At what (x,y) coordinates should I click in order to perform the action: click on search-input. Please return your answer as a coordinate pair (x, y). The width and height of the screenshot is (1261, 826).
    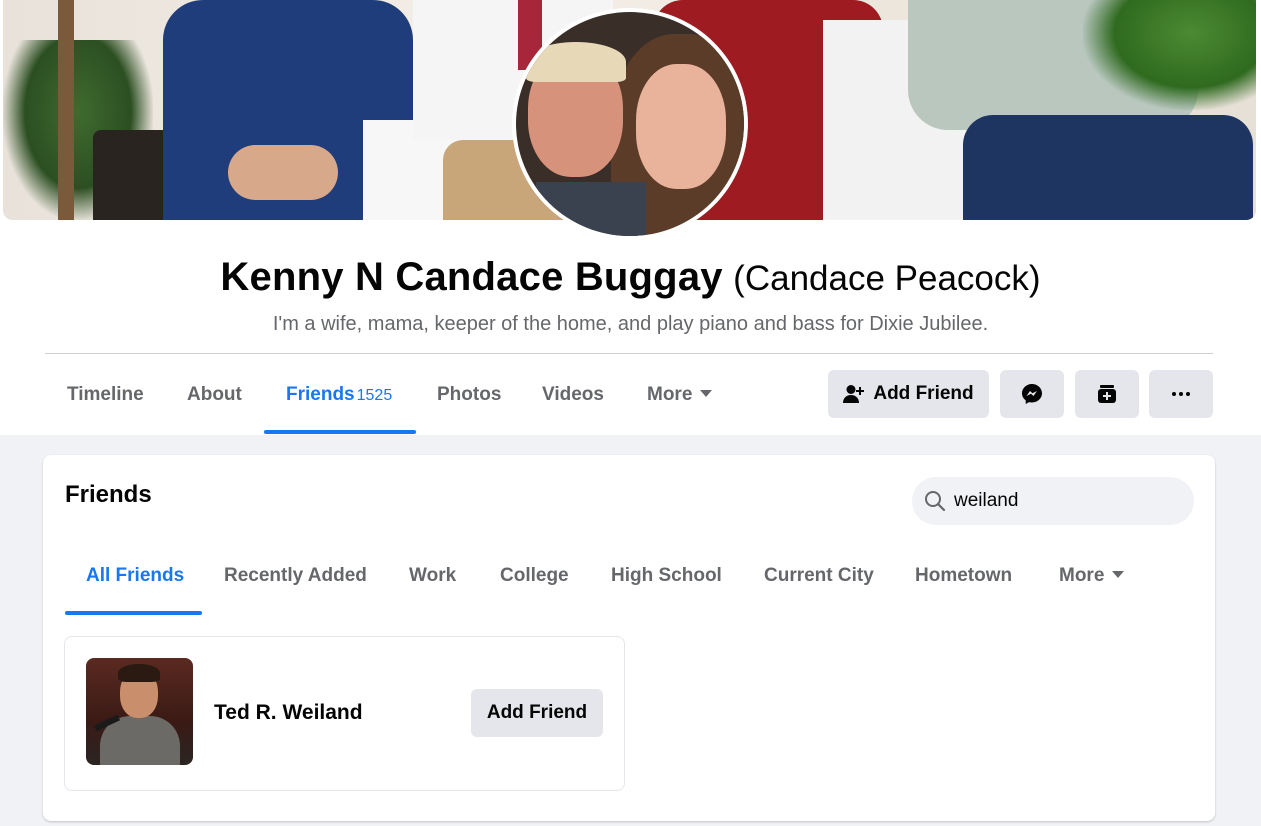
    Looking at the image, I should click on (1064, 501).